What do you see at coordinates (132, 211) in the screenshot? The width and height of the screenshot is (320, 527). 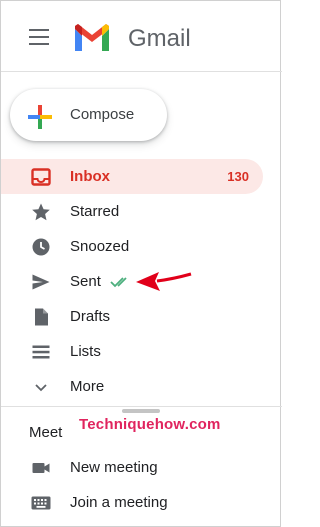 I see `sidebar-item-starred: Starred` at bounding box center [132, 211].